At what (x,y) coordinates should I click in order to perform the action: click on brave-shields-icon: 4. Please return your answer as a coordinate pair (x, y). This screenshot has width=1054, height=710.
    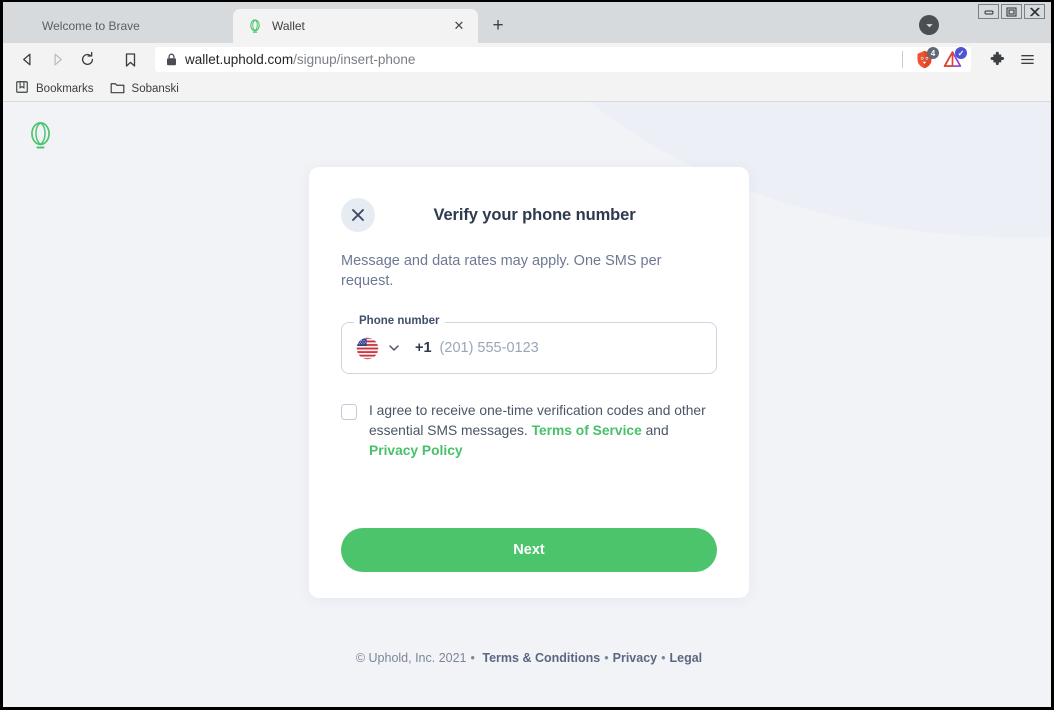
    Looking at the image, I should click on (926, 58).